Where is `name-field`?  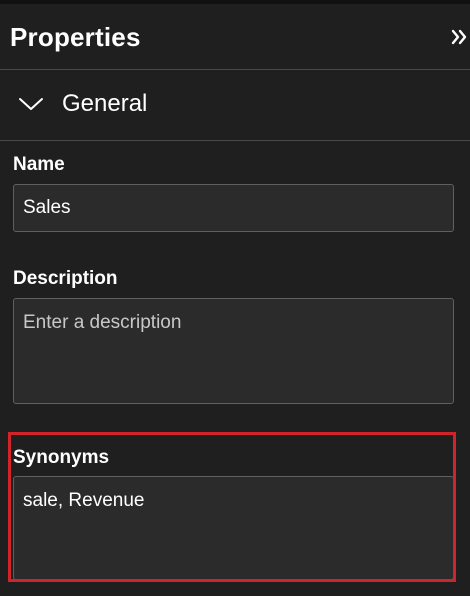 name-field is located at coordinates (233, 208).